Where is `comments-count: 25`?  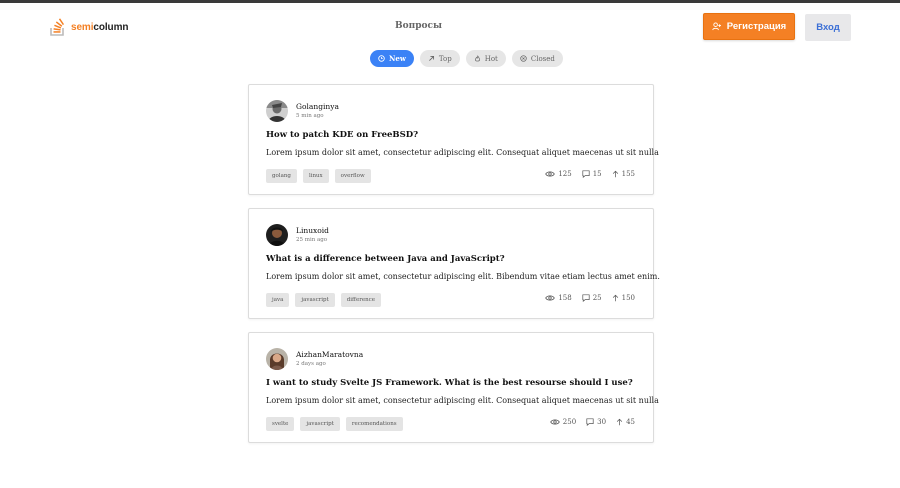 comments-count: 25 is located at coordinates (597, 298).